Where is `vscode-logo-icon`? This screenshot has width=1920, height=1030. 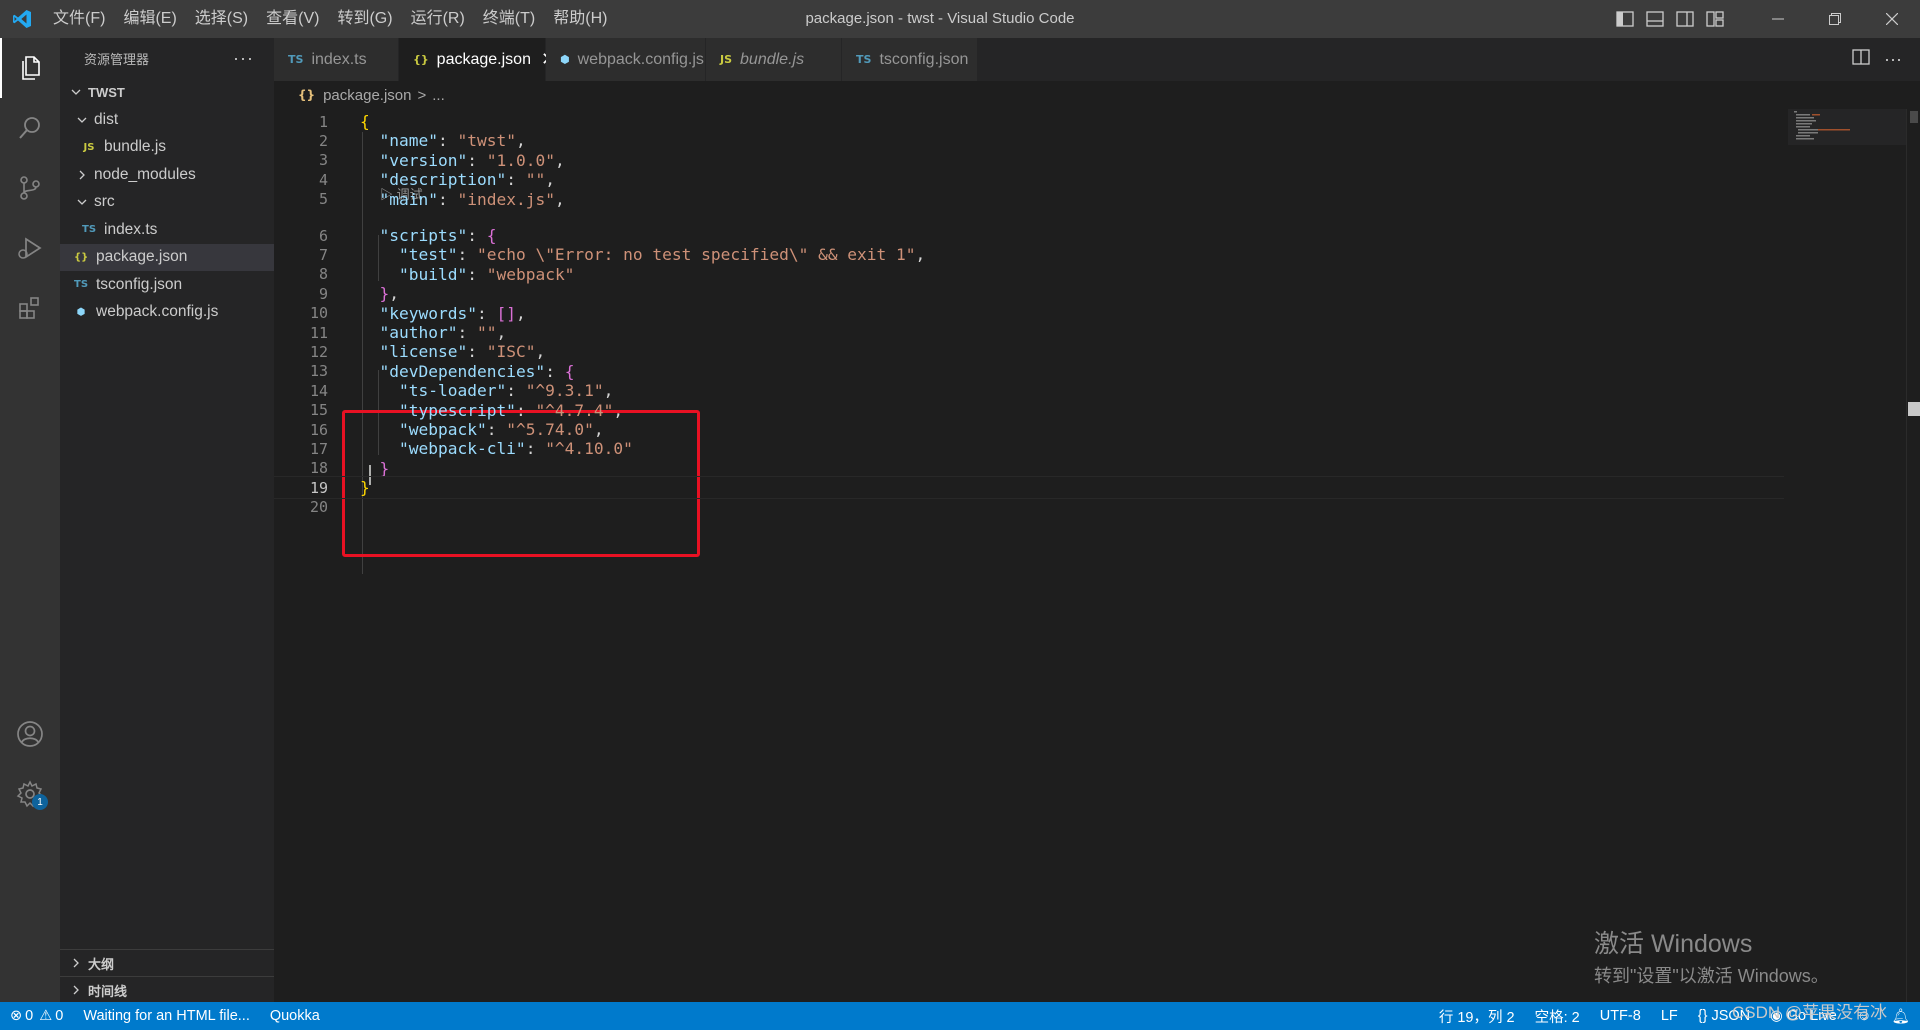 vscode-logo-icon is located at coordinates (22, 19).